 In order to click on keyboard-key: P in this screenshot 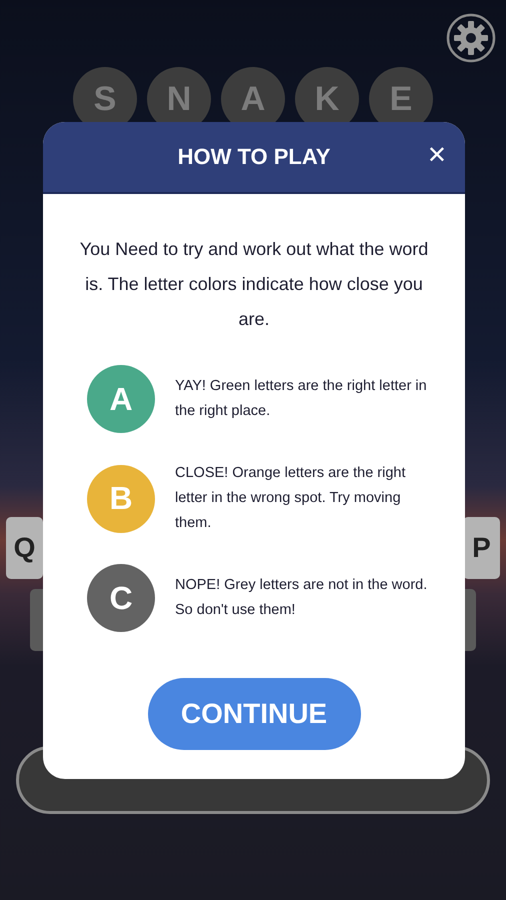, I will do `click(481, 548)`.